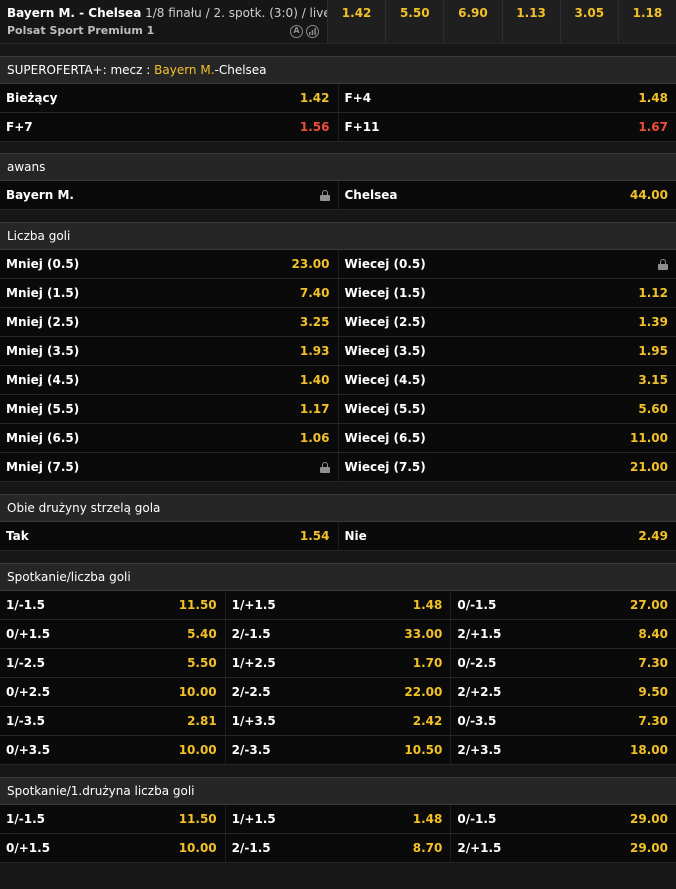 The width and height of the screenshot is (676, 889). Describe the element at coordinates (472, 21) in the screenshot. I see `header-odd-button: 6.90` at that location.